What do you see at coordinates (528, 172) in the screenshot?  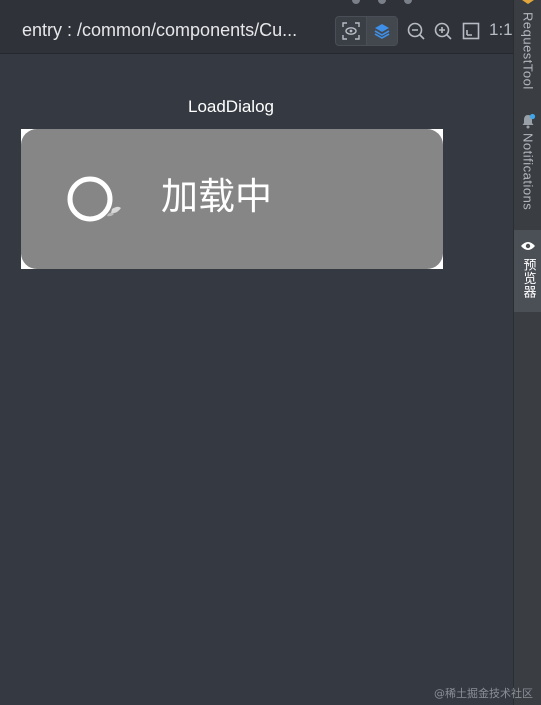 I see `tab-label: Notifications` at bounding box center [528, 172].